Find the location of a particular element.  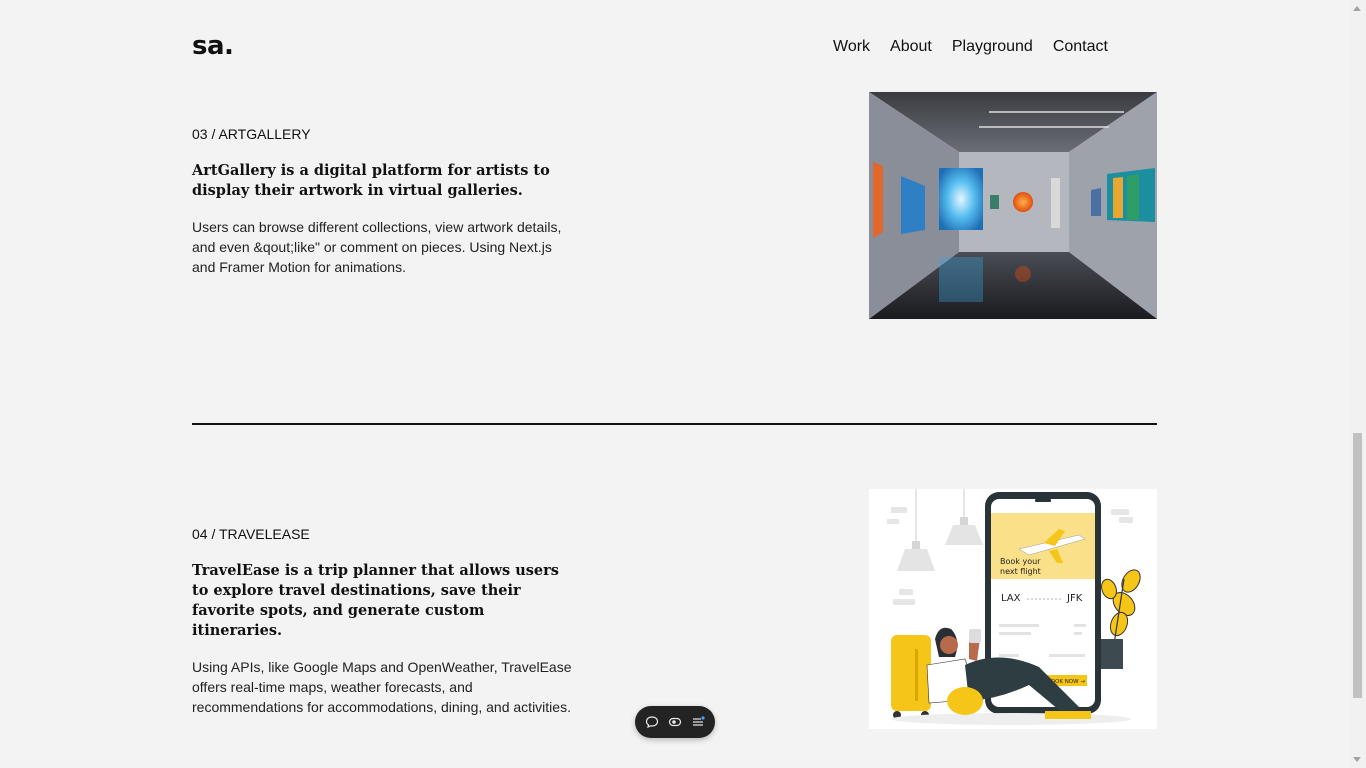

travel-illustration: Book your next flight LAX JFK BOOK NOW → is located at coordinates (1013, 609).